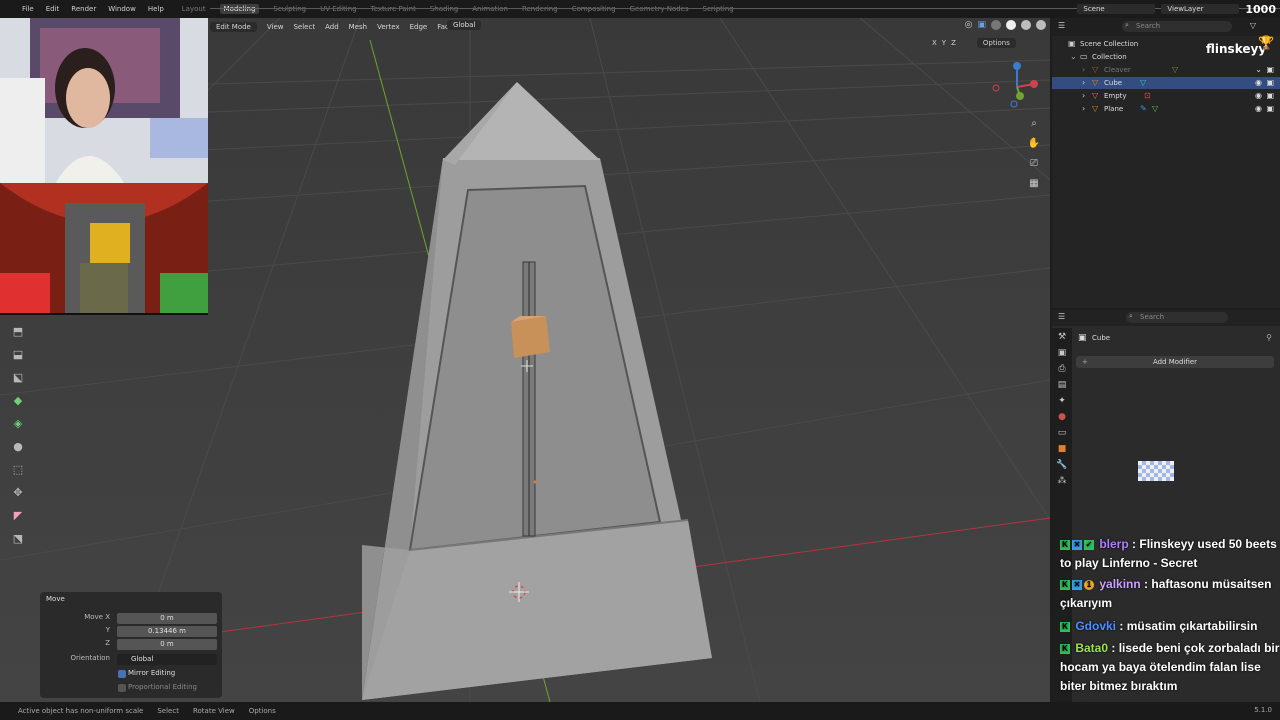  What do you see at coordinates (1062, 337) in the screenshot?
I see `tool-tab-icon: ⚒` at bounding box center [1062, 337].